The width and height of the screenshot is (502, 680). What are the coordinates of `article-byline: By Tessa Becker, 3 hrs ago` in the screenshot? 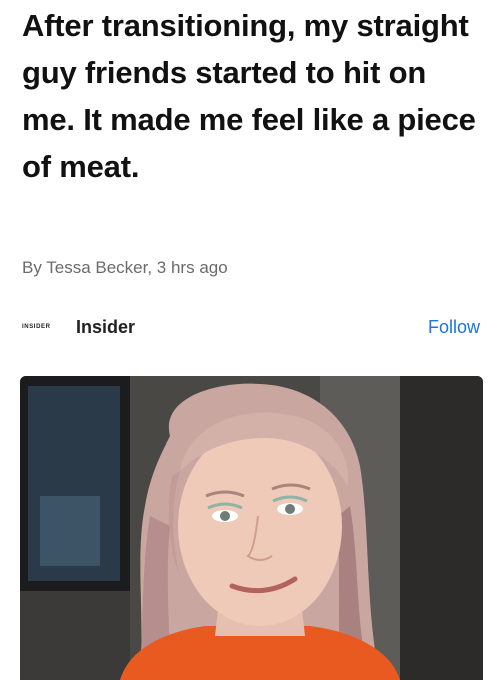 It's located at (125, 267).